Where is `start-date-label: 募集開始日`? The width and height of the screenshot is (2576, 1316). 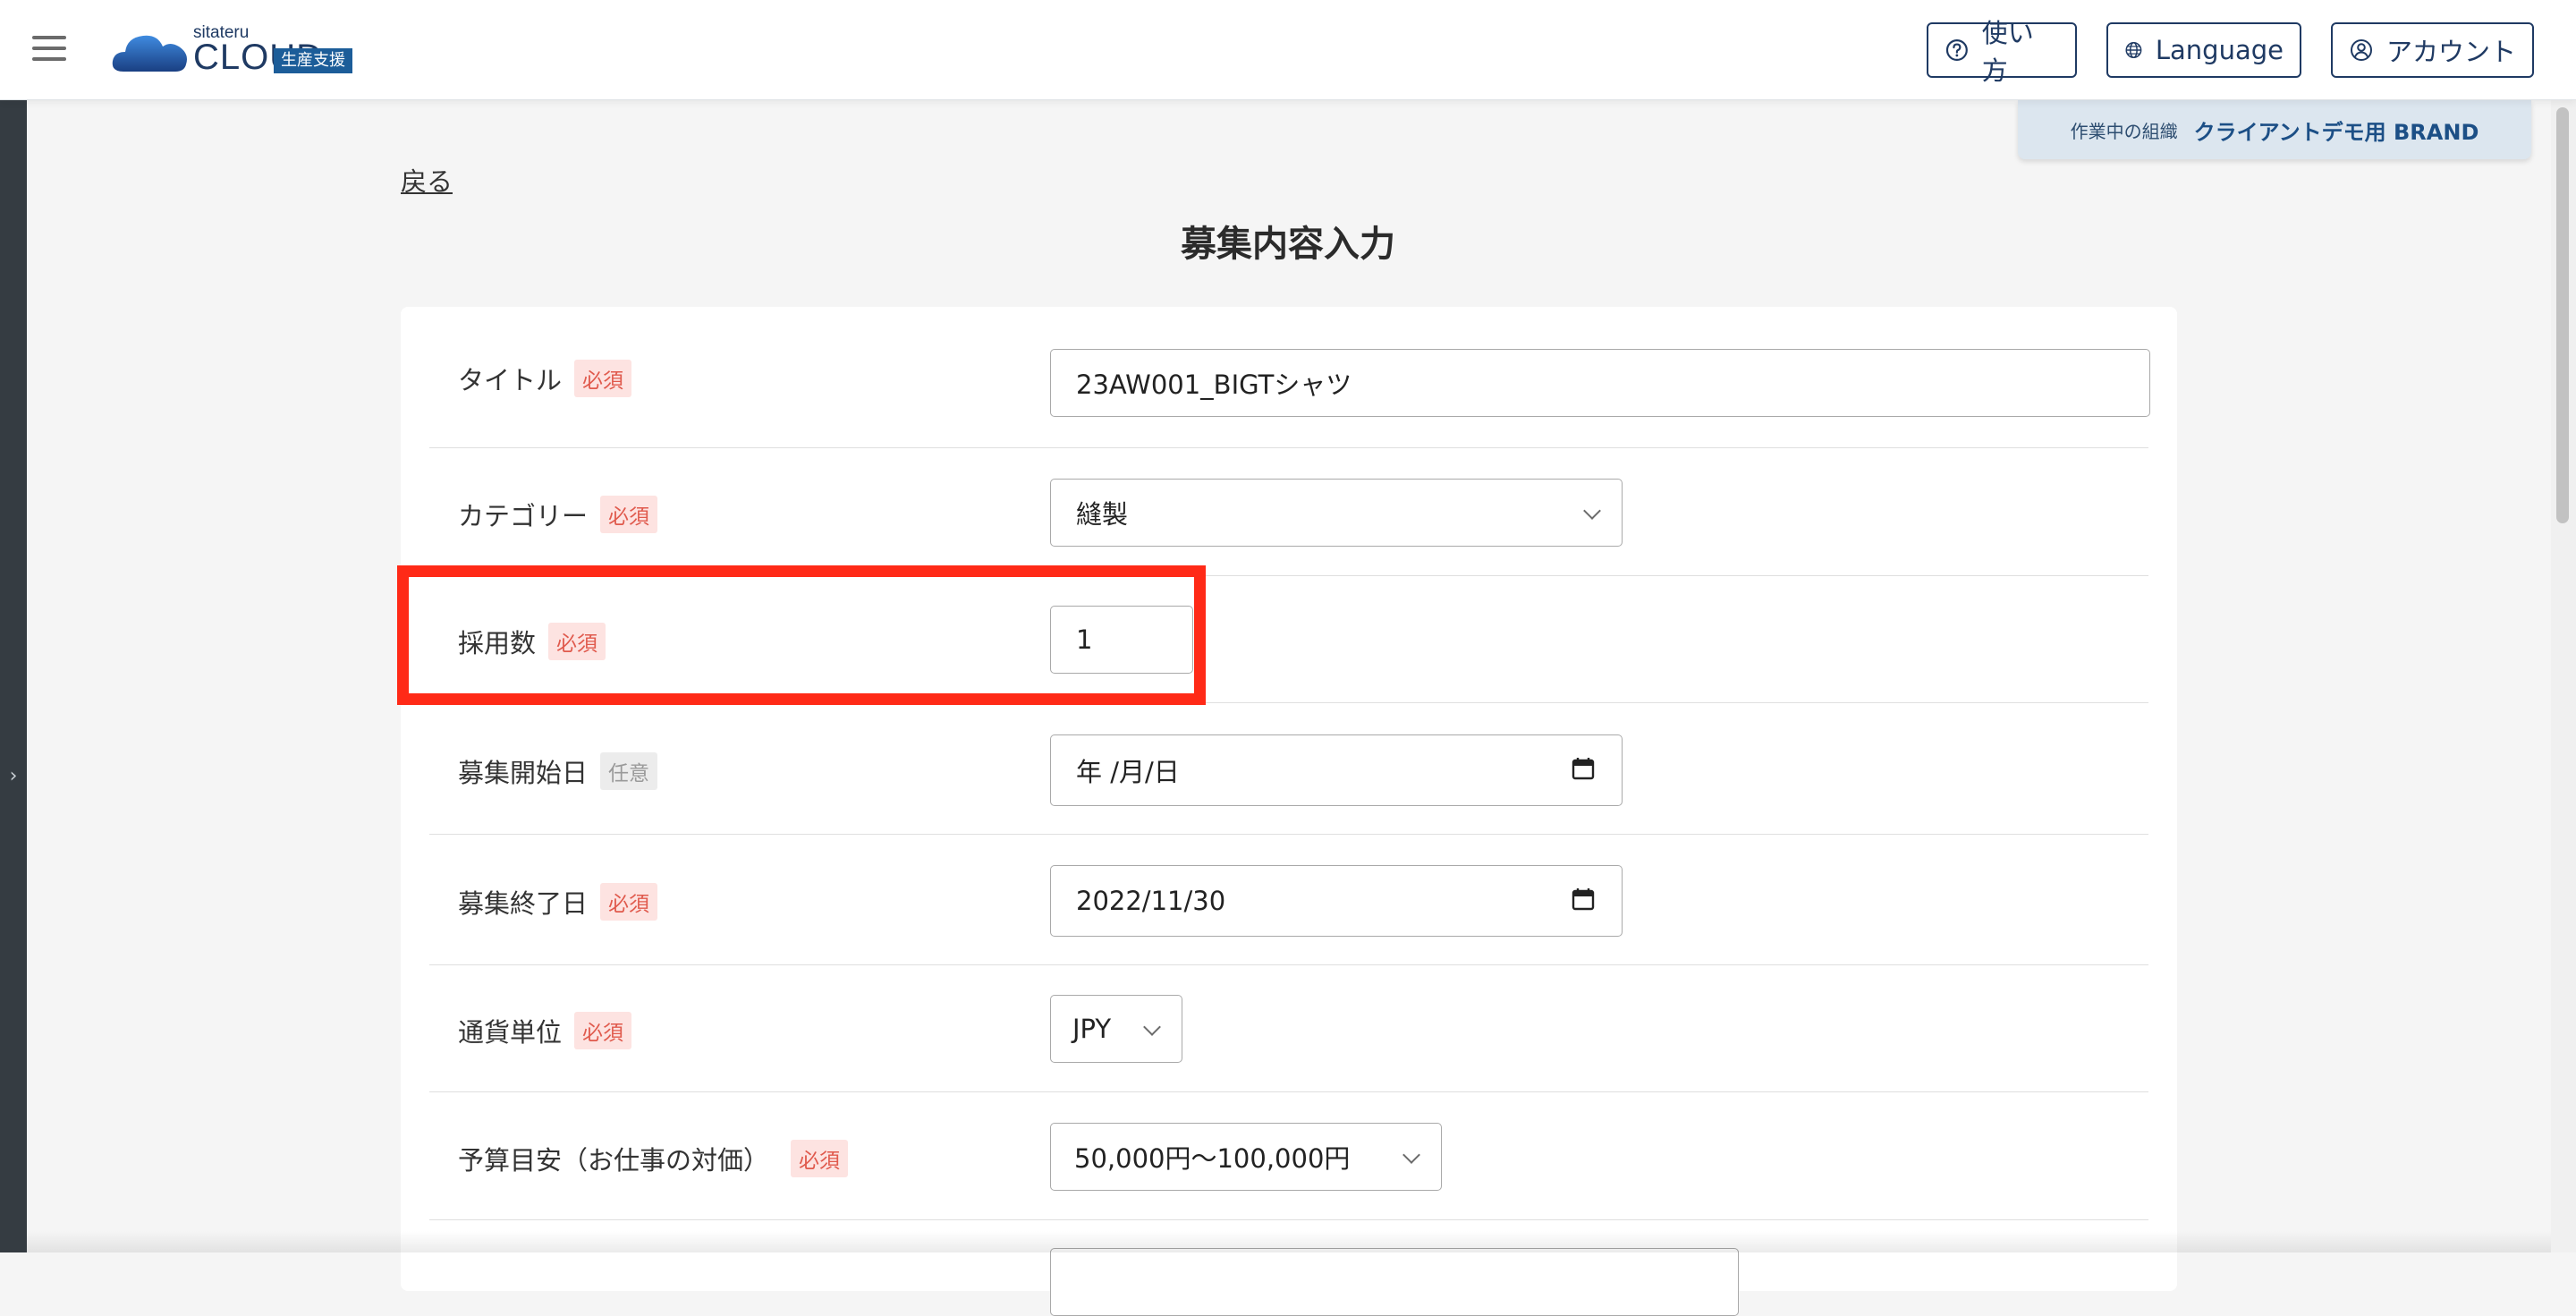 start-date-label: 募集開始日 is located at coordinates (523, 773).